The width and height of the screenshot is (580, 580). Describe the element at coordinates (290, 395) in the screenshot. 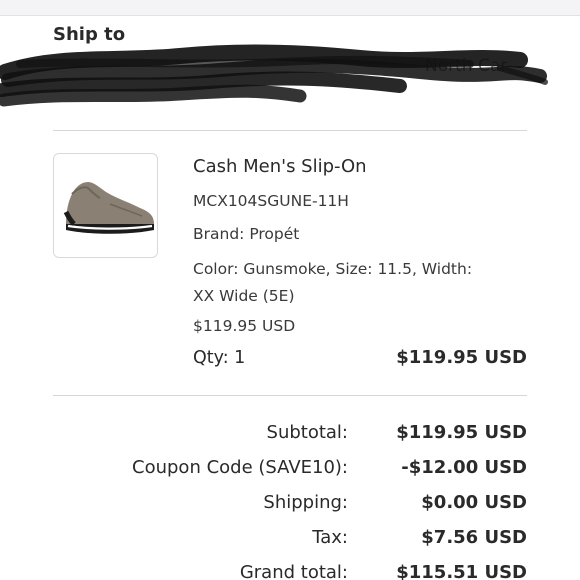

I see `divider-summary` at that location.